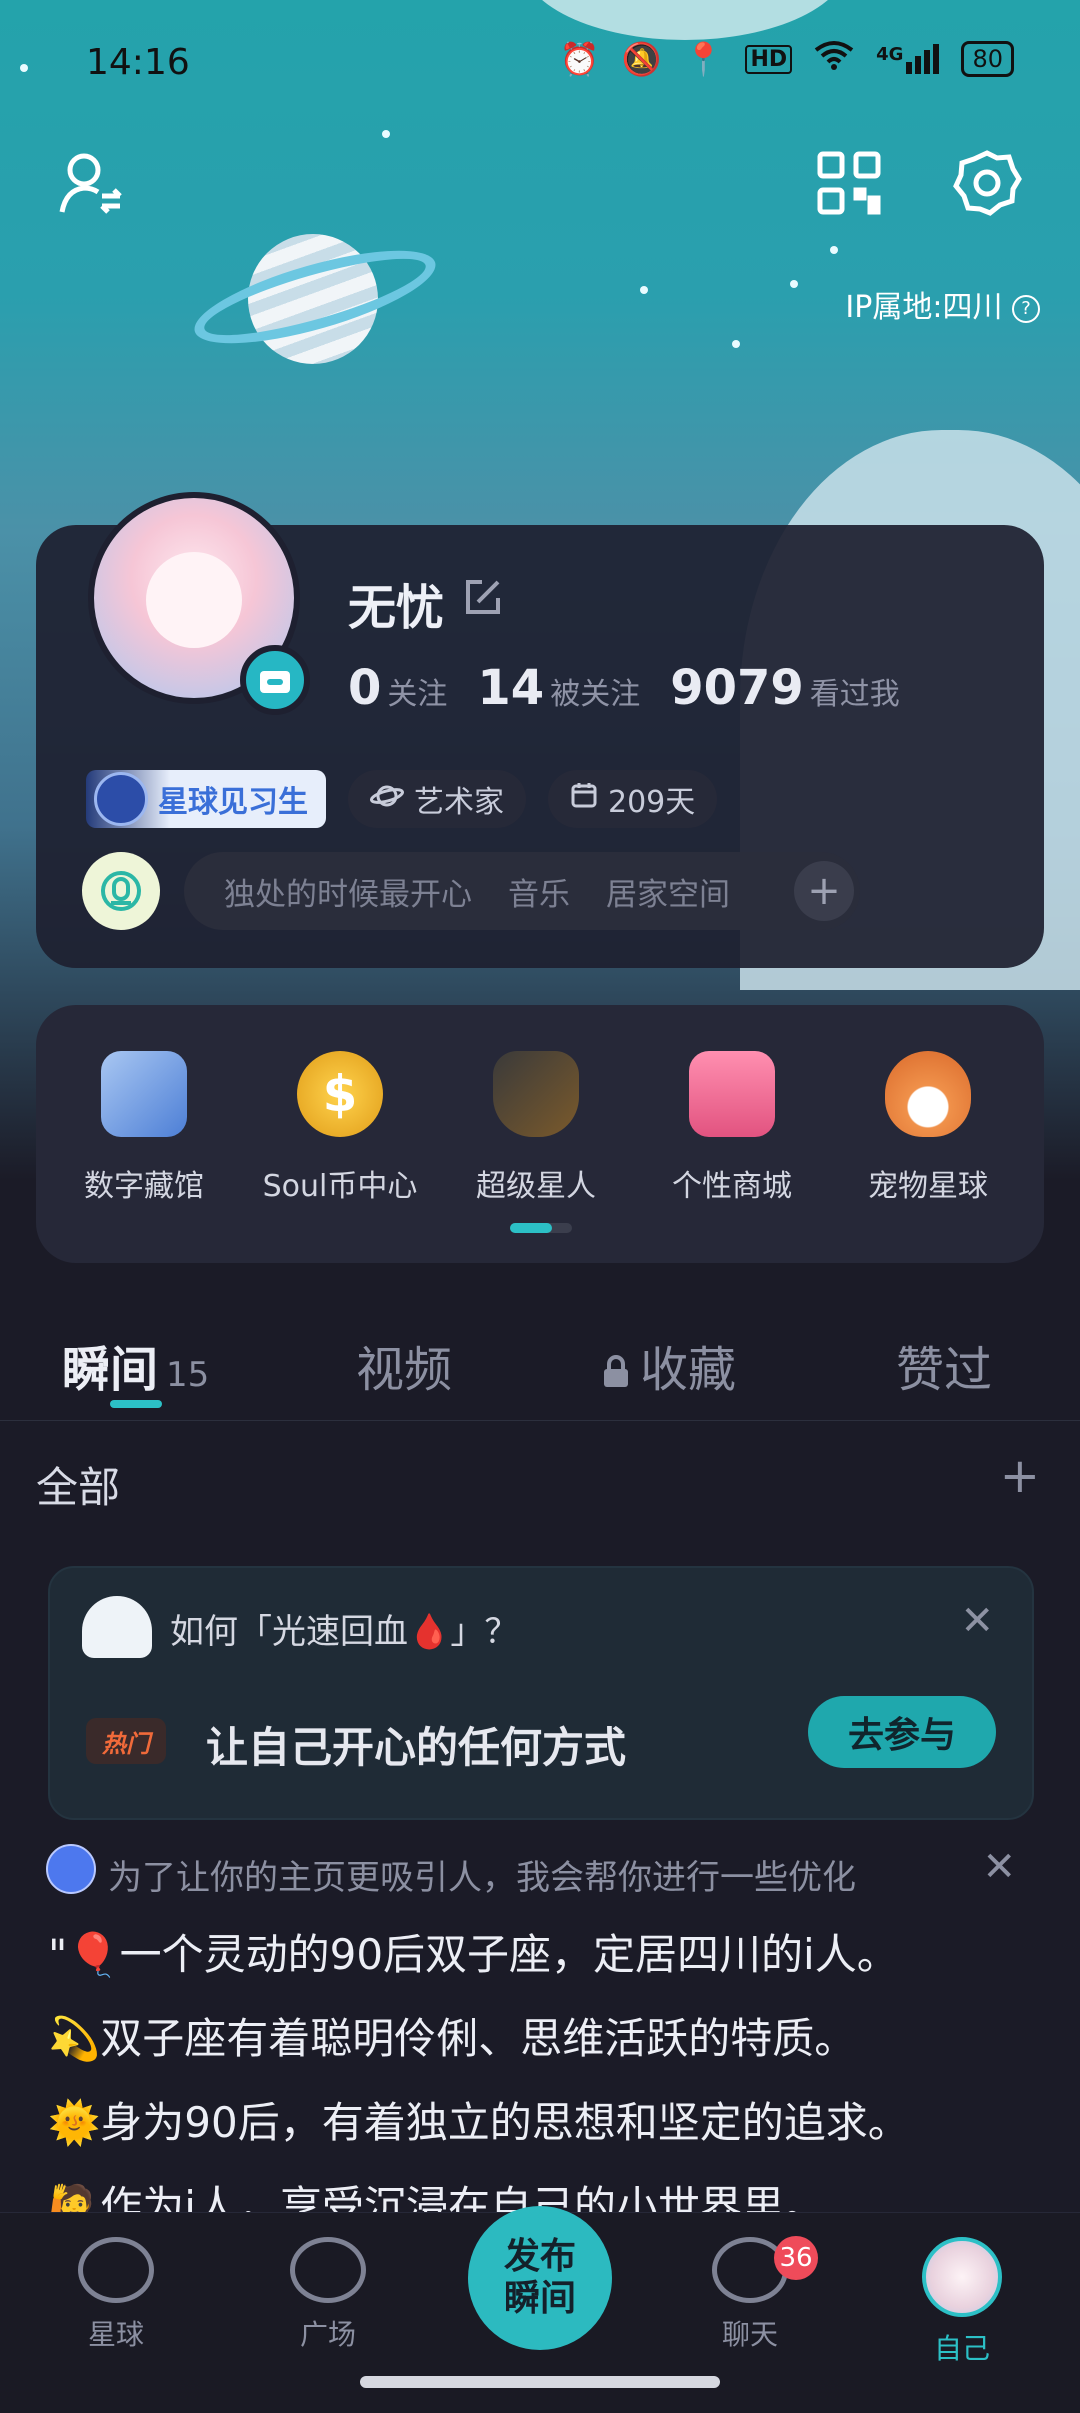 This screenshot has width=1080, height=2413. I want to click on voice-match-icon, so click(121, 891).